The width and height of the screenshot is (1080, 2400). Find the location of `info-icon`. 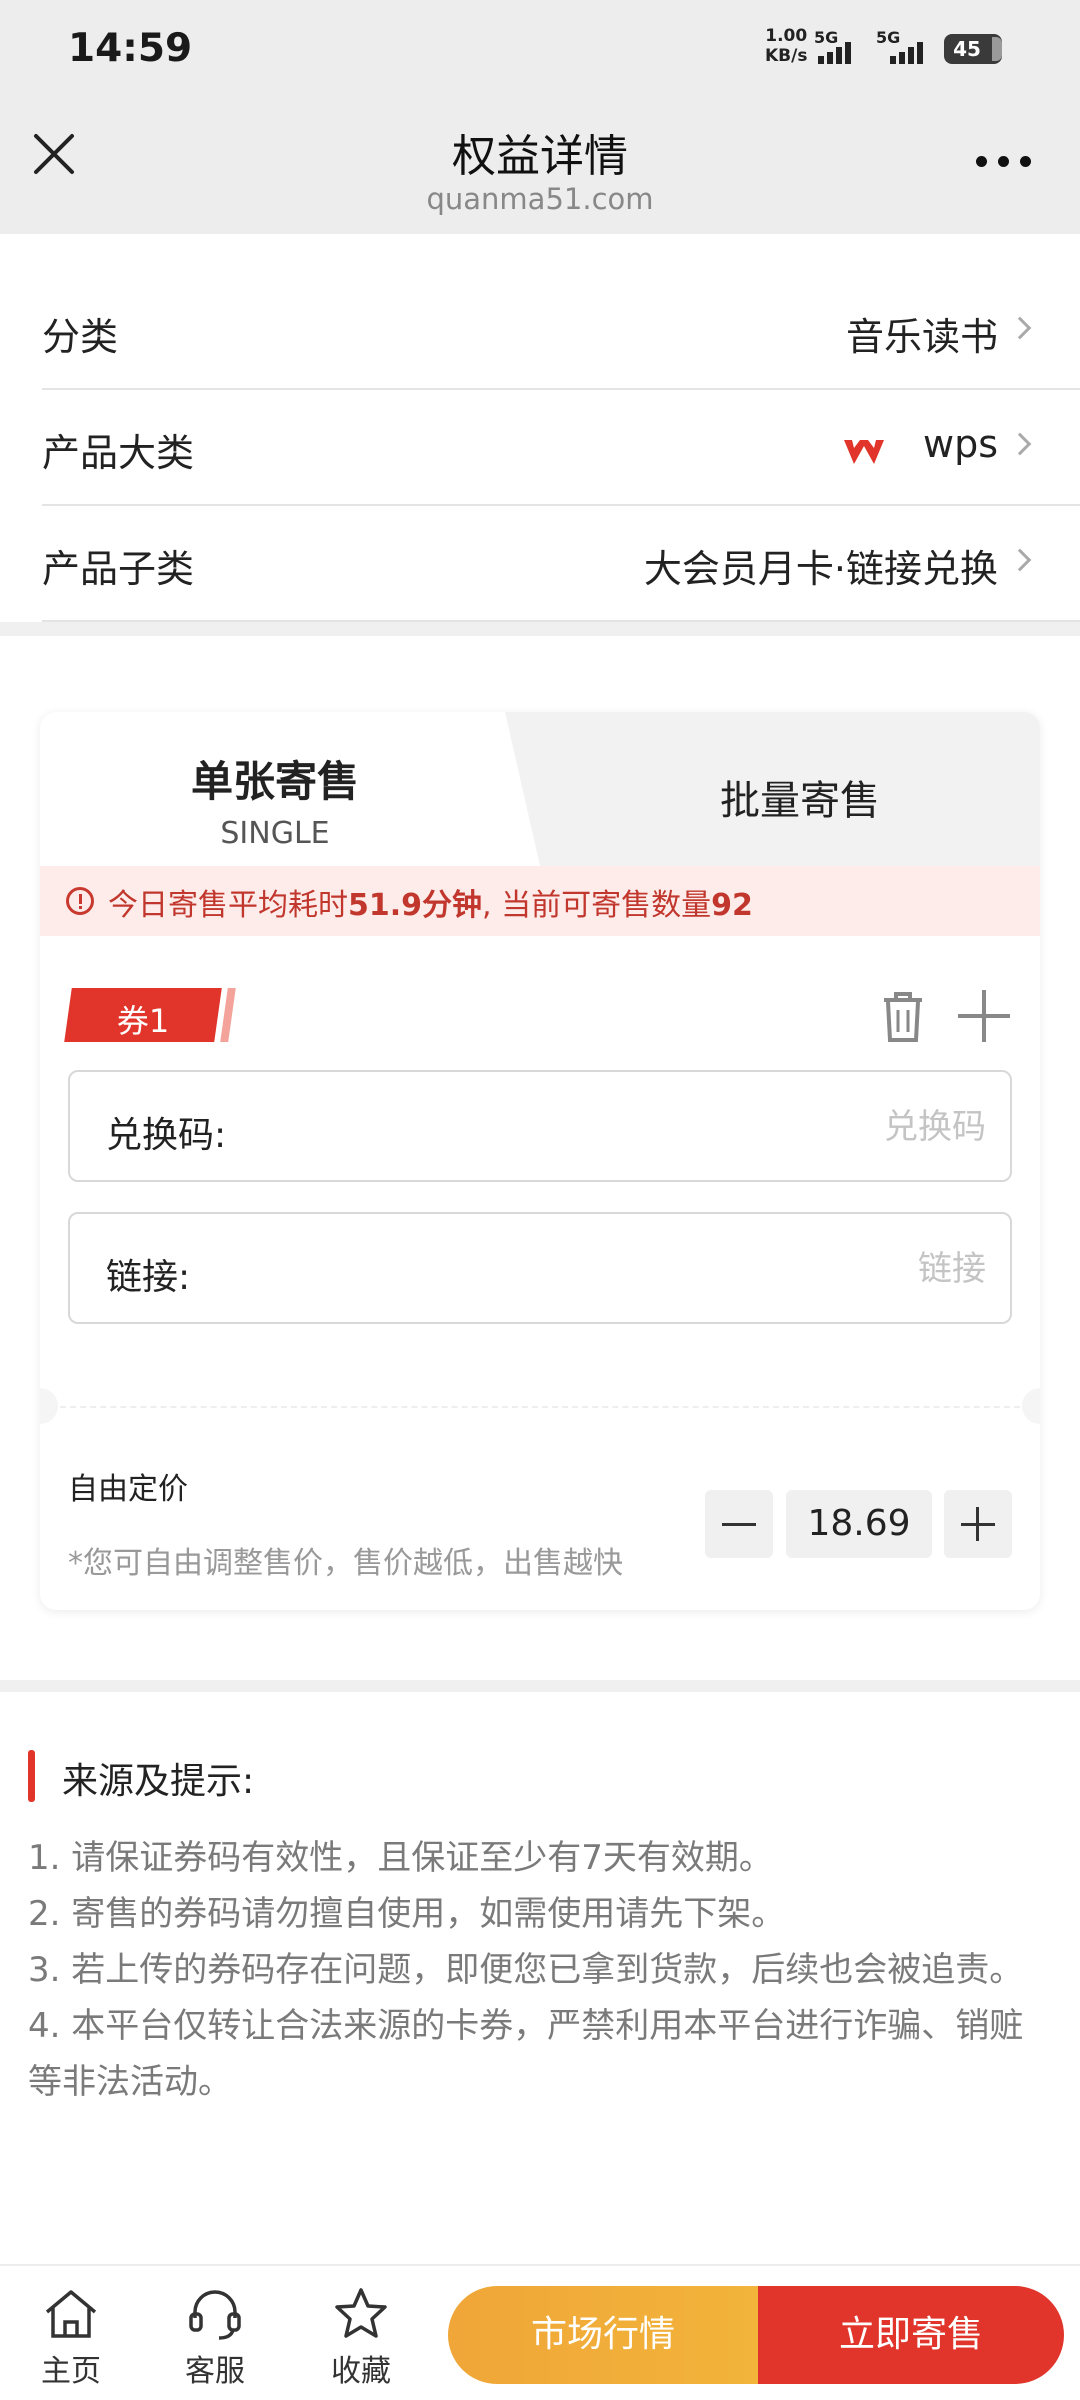

info-icon is located at coordinates (80, 901).